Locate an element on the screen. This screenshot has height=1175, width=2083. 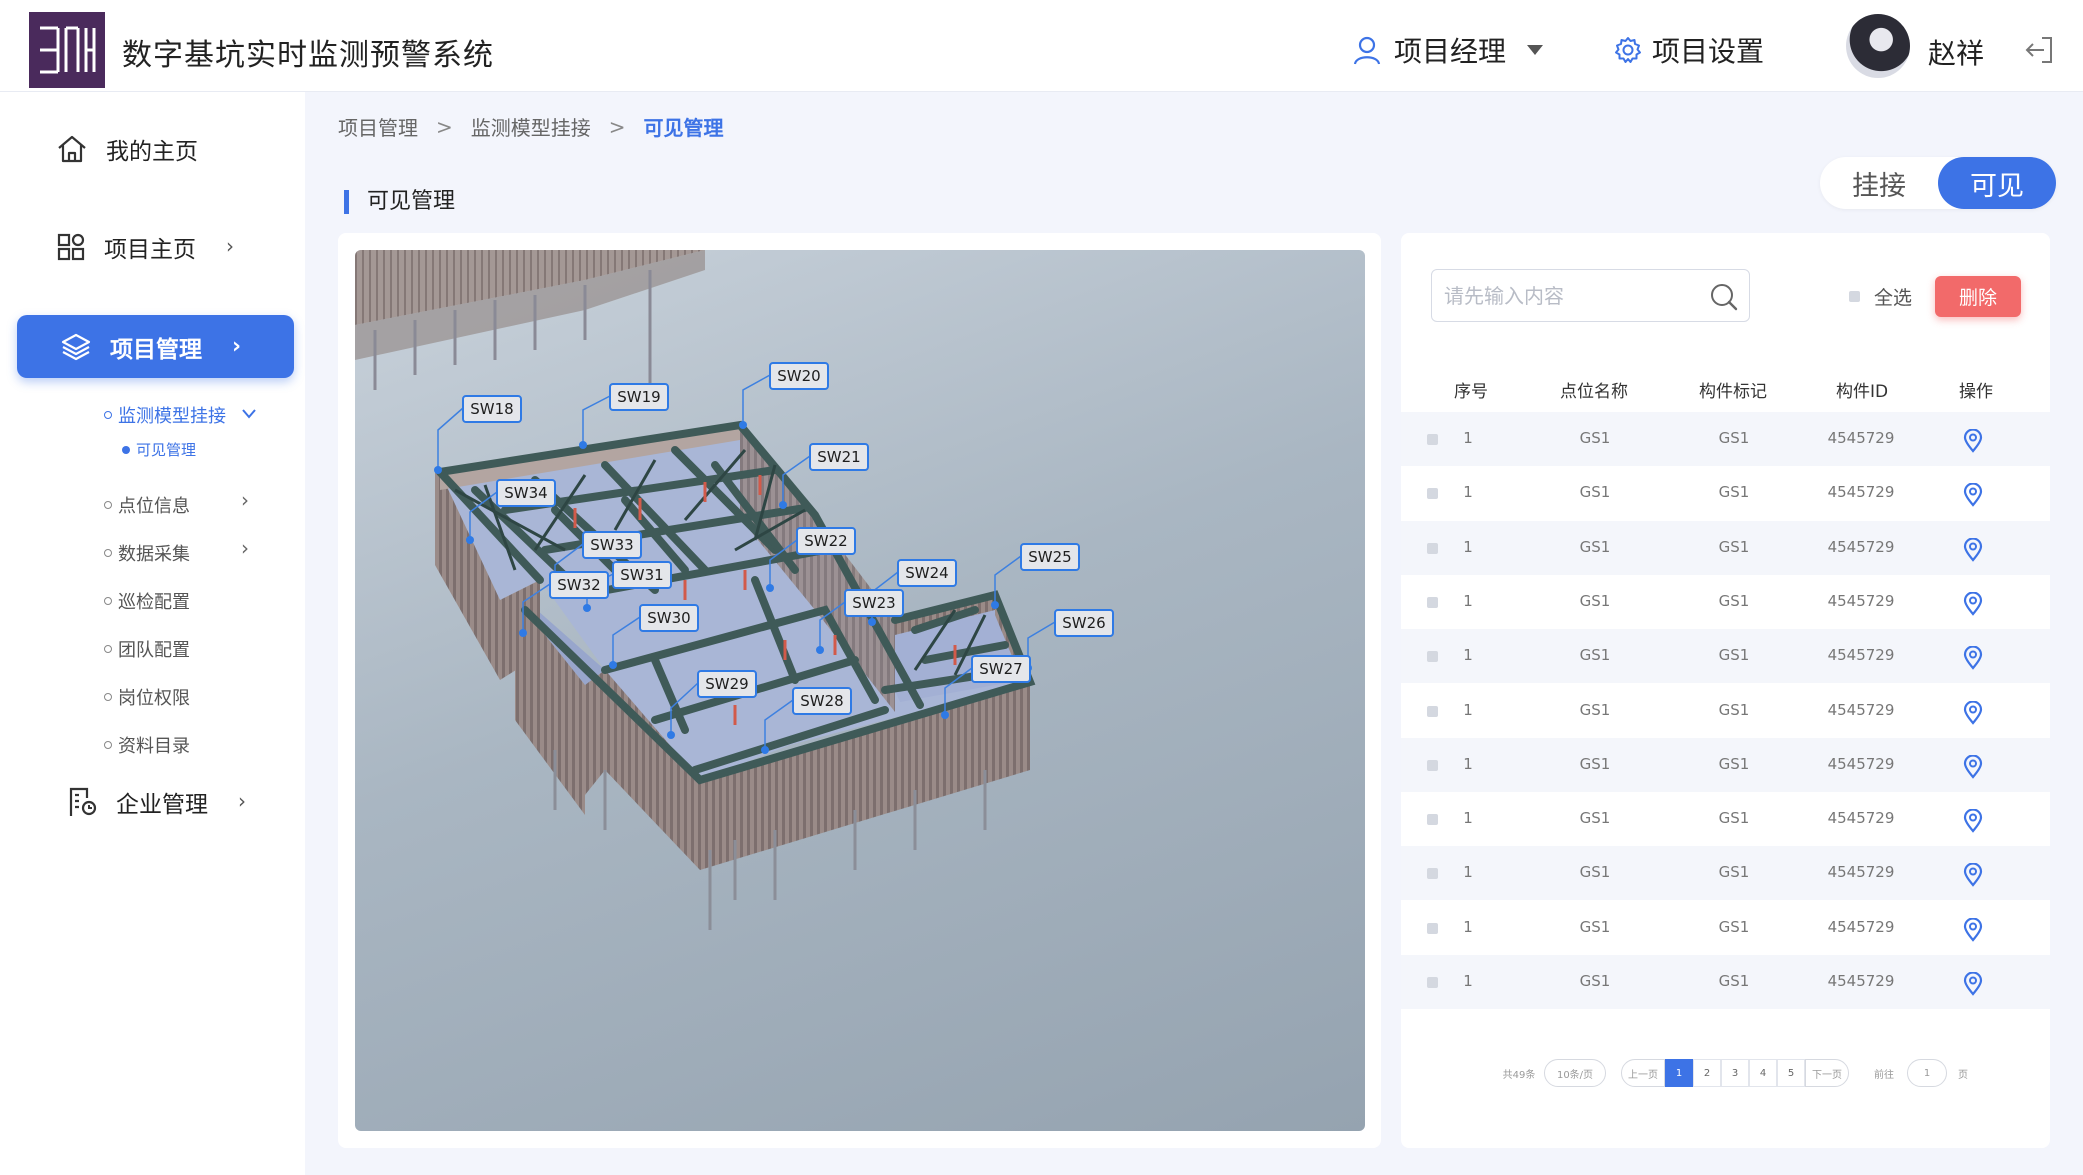
breadcrumb-item: 项目管理 is located at coordinates (378, 126).